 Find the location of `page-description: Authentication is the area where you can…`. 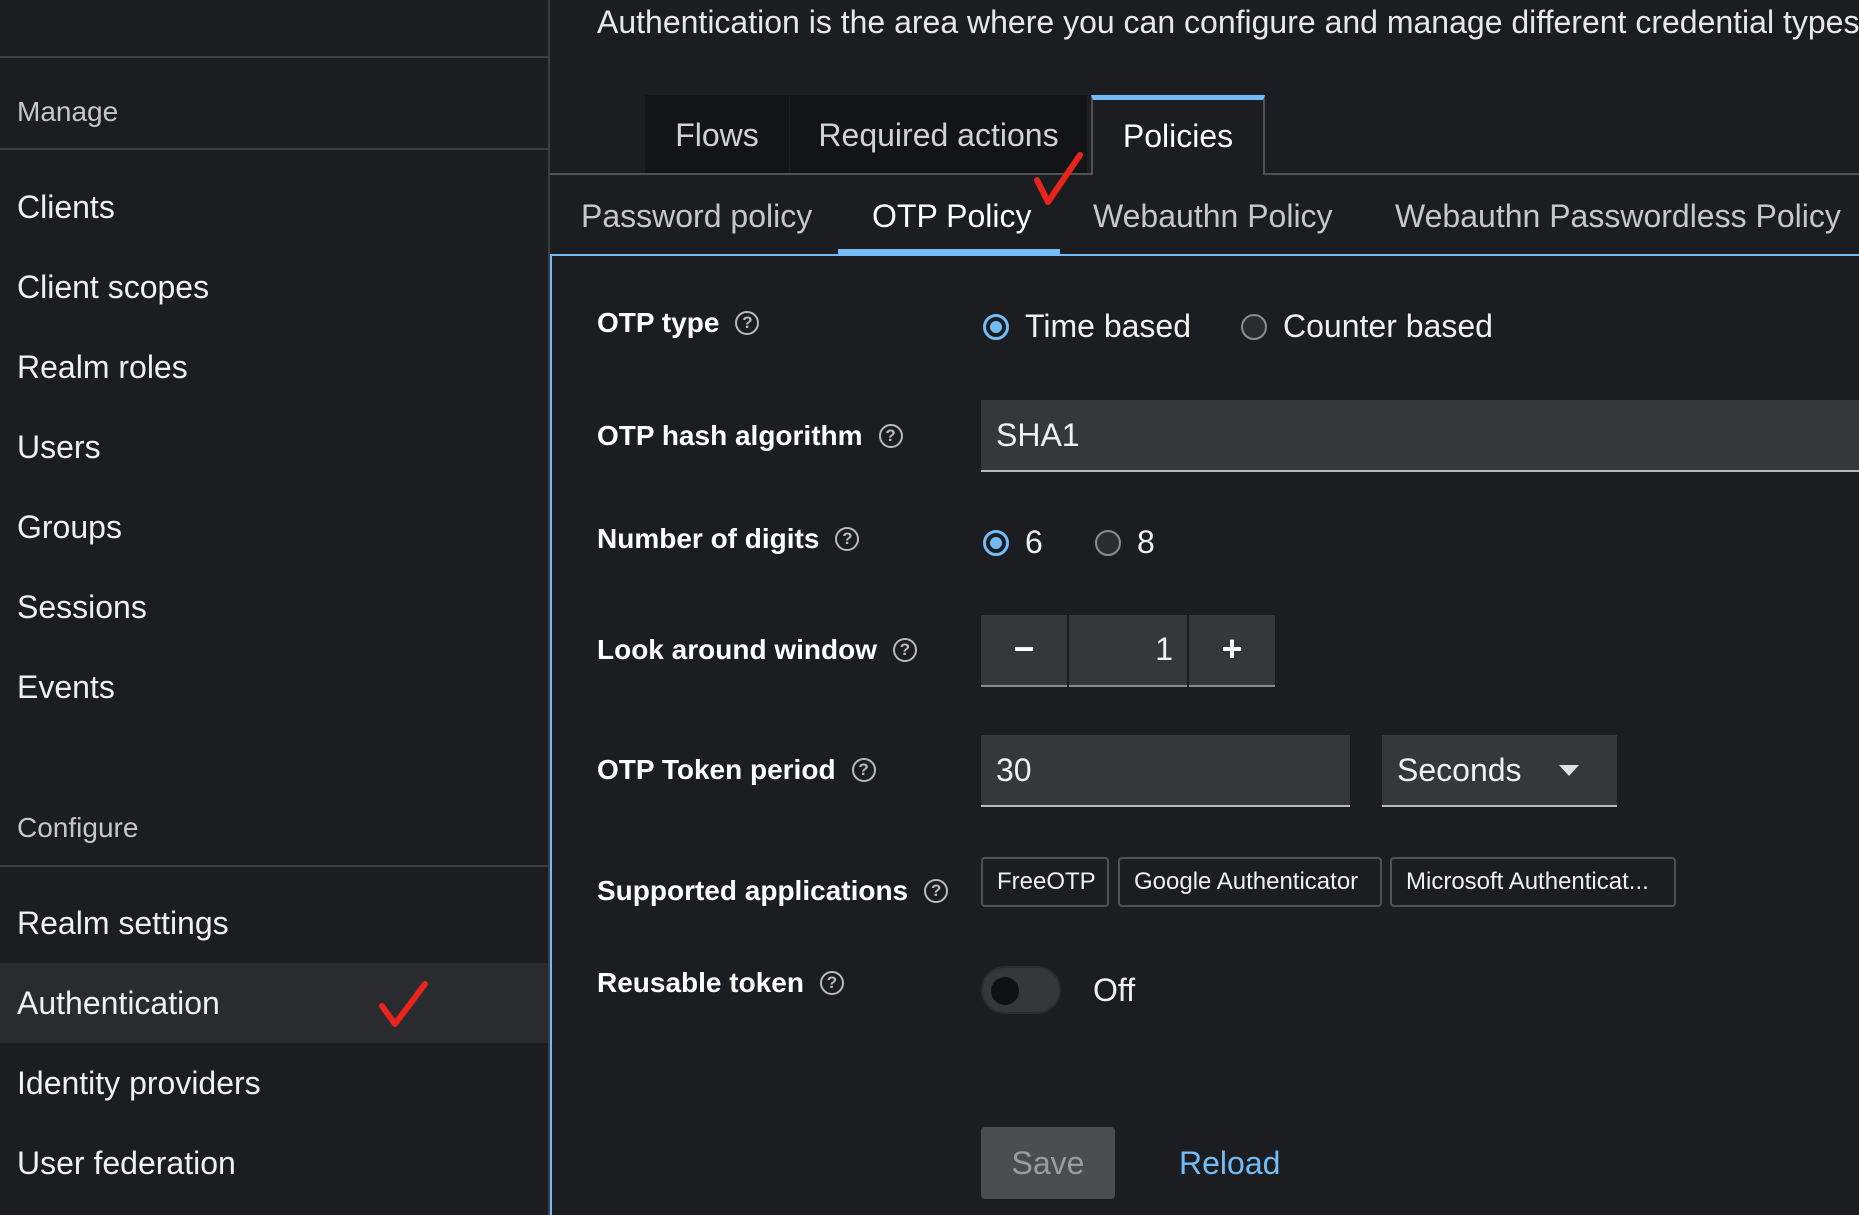

page-description: Authentication is the area where you can… is located at coordinates (1228, 22).